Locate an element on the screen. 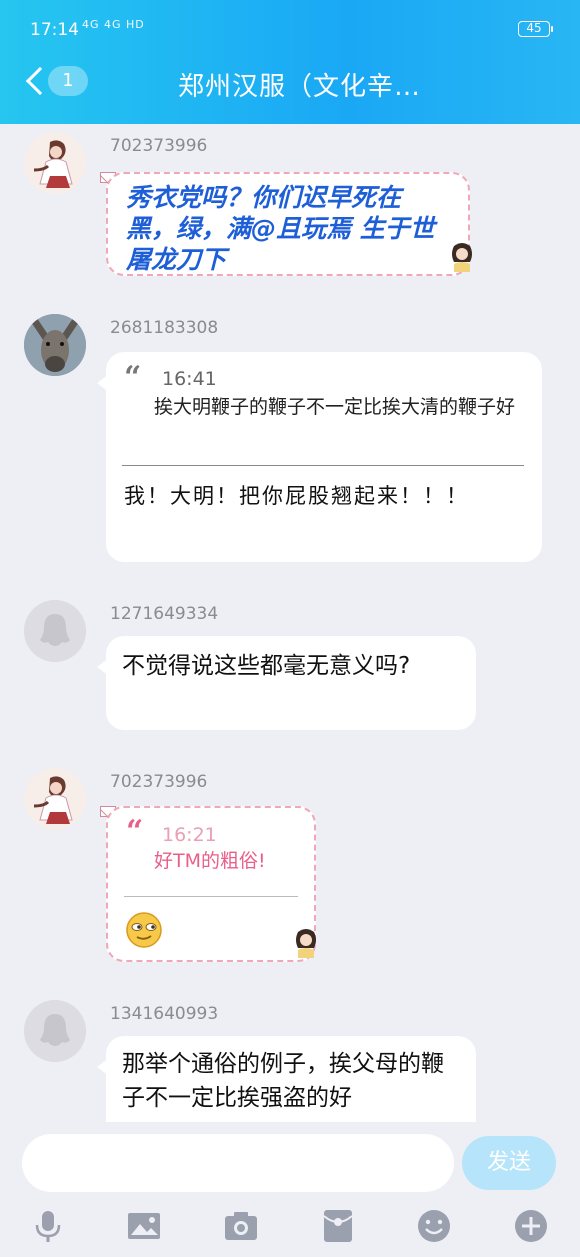 The width and height of the screenshot is (580, 1257). quoted-text: 挨大明鞭子的鞭子不一定比挨大清的鞭子好 is located at coordinates (335, 407).